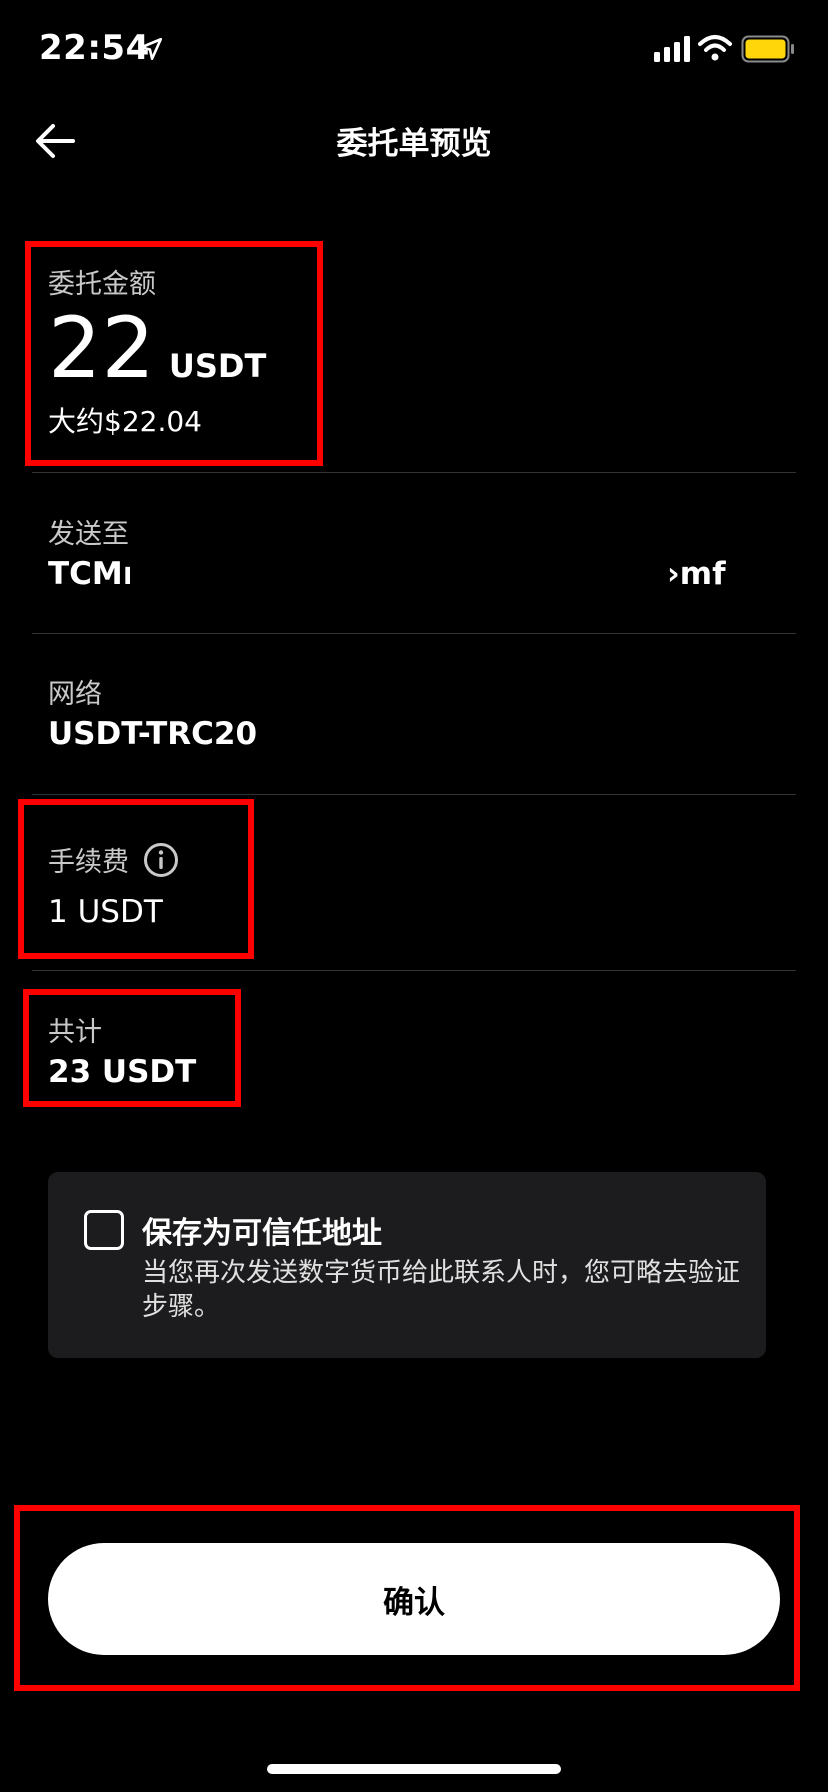  What do you see at coordinates (151, 49) in the screenshot?
I see `location-arrow-icon` at bounding box center [151, 49].